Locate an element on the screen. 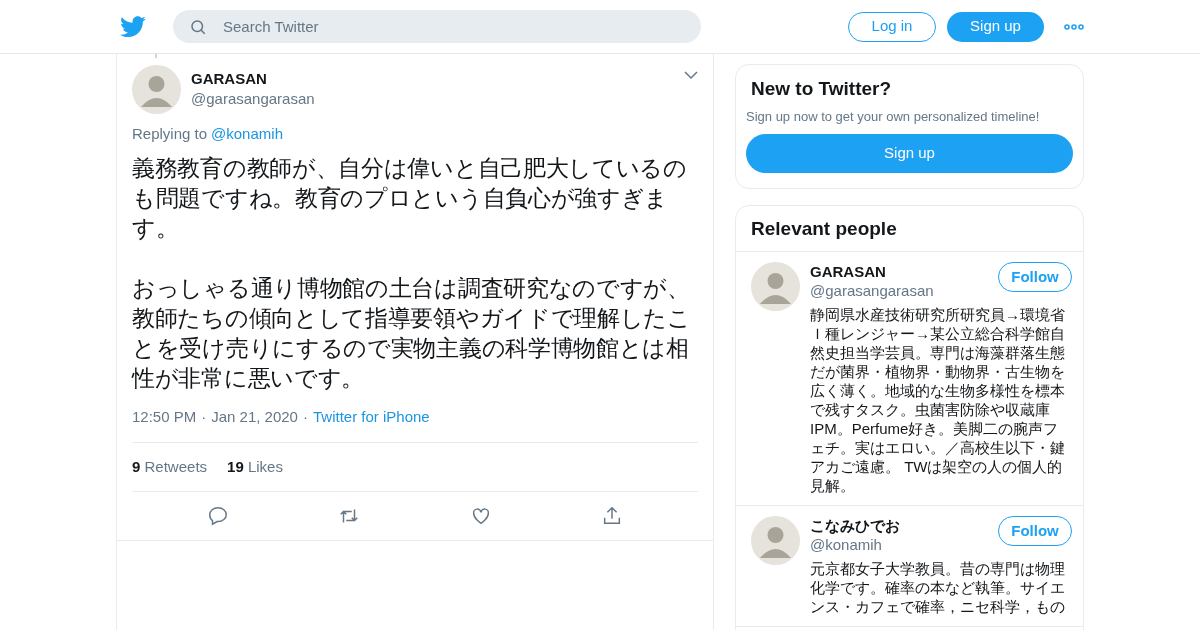 This screenshot has width=1200, height=630. source-link: Twitter for iPhone is located at coordinates (371, 417).